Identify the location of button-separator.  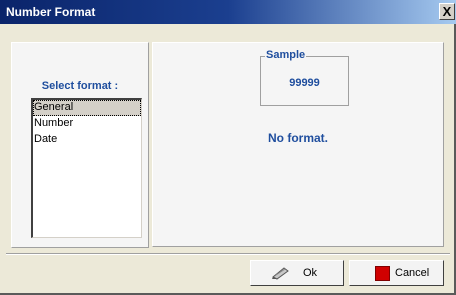
(228, 254).